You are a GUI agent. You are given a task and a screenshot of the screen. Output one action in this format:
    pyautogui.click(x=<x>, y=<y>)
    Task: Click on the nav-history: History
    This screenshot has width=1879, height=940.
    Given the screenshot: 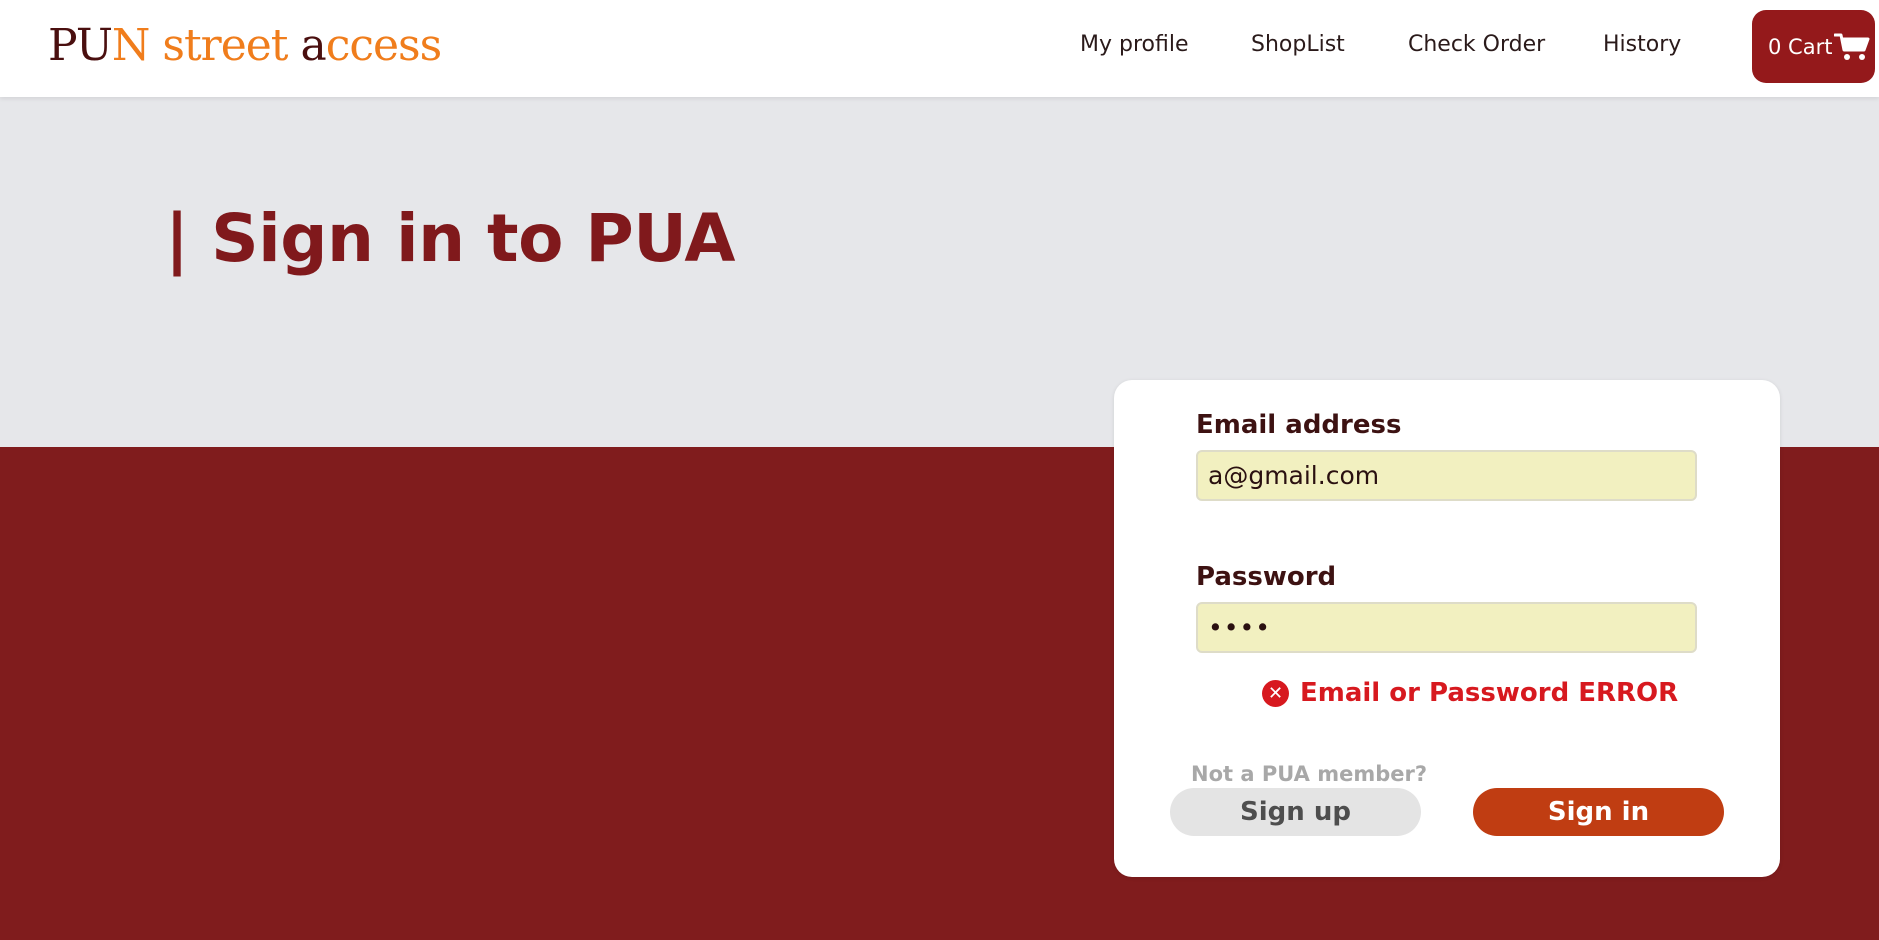 What is the action you would take?
    pyautogui.click(x=1642, y=47)
    